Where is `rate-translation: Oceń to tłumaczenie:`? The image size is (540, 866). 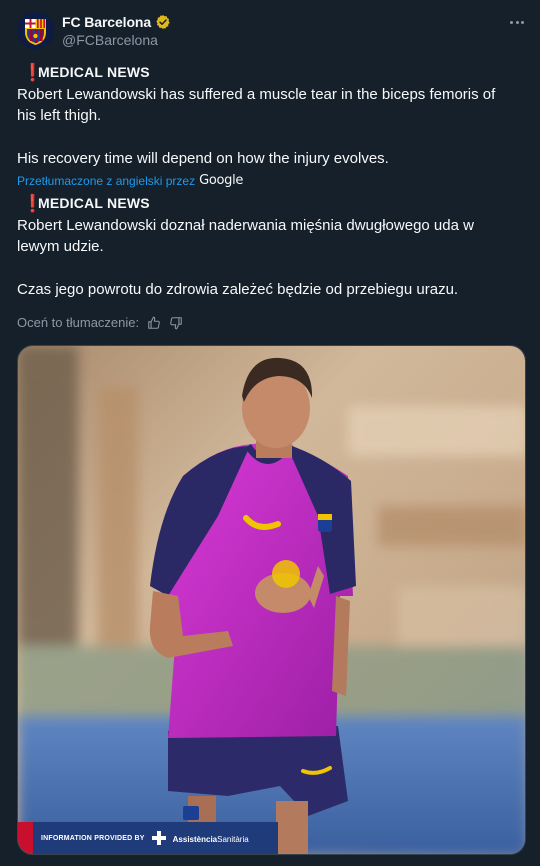
rate-translation: Oceń to tłumaczenie: is located at coordinates (100, 322).